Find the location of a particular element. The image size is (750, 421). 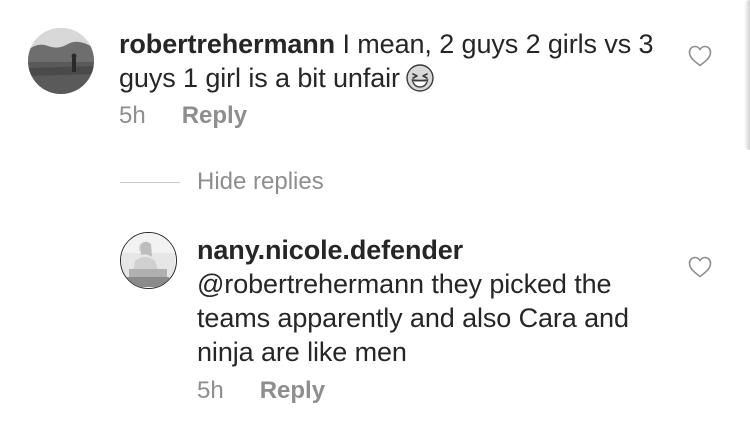

avatar-landscape-image is located at coordinates (61, 61).